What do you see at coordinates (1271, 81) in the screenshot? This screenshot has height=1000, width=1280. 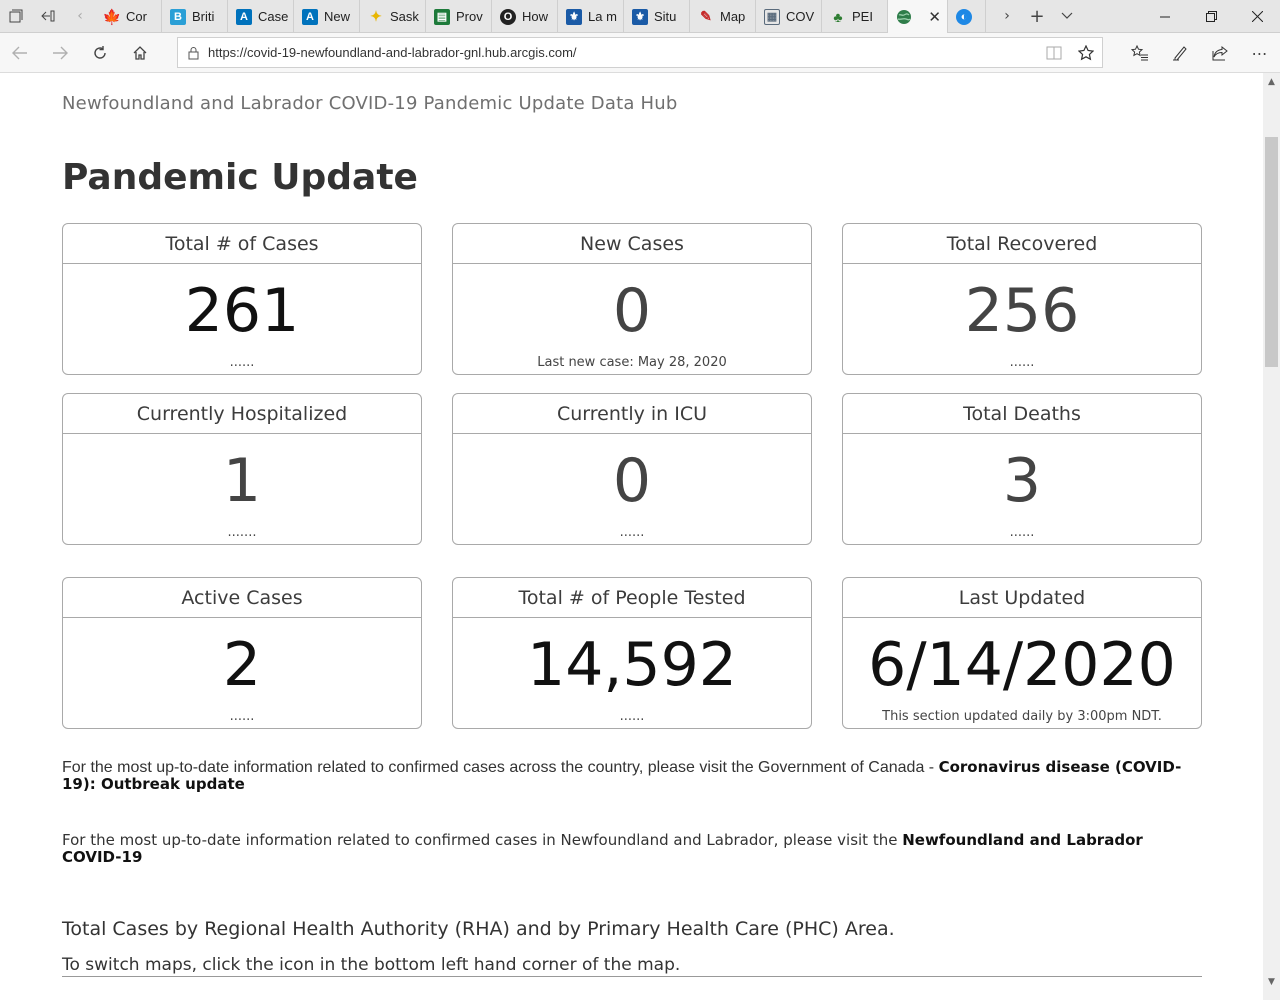 I see `scroll-up-arrow-icon: ▲` at bounding box center [1271, 81].